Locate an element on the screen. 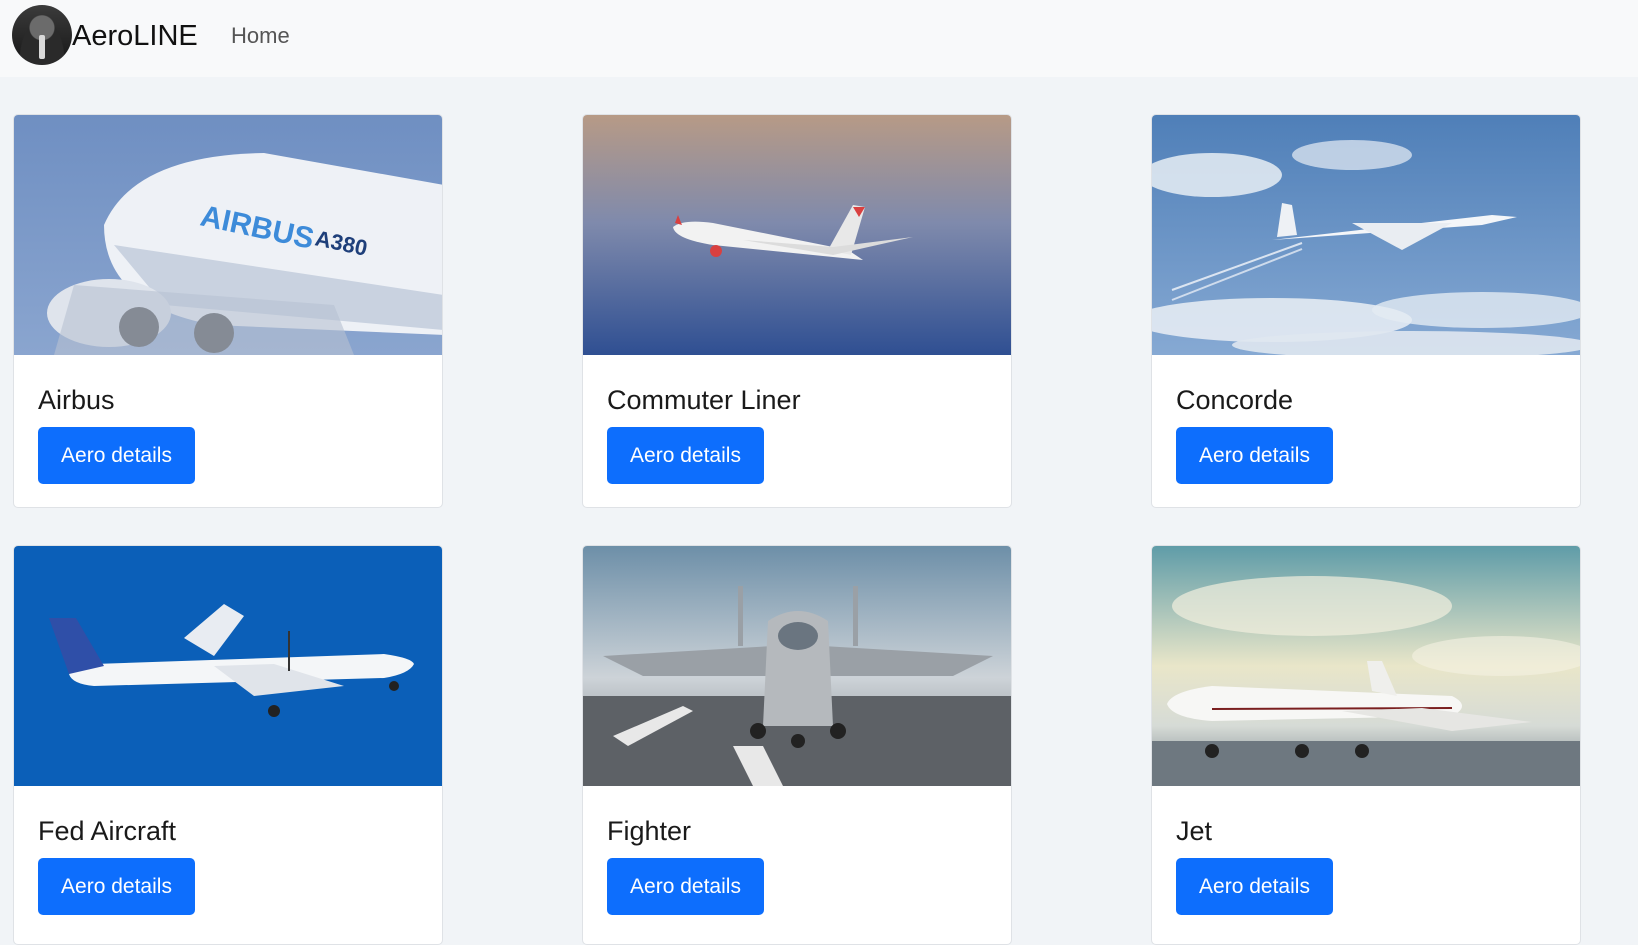 The image size is (1638, 945). card-airbus: AIRBUS A380 Airbus Aero details is located at coordinates (228, 311).